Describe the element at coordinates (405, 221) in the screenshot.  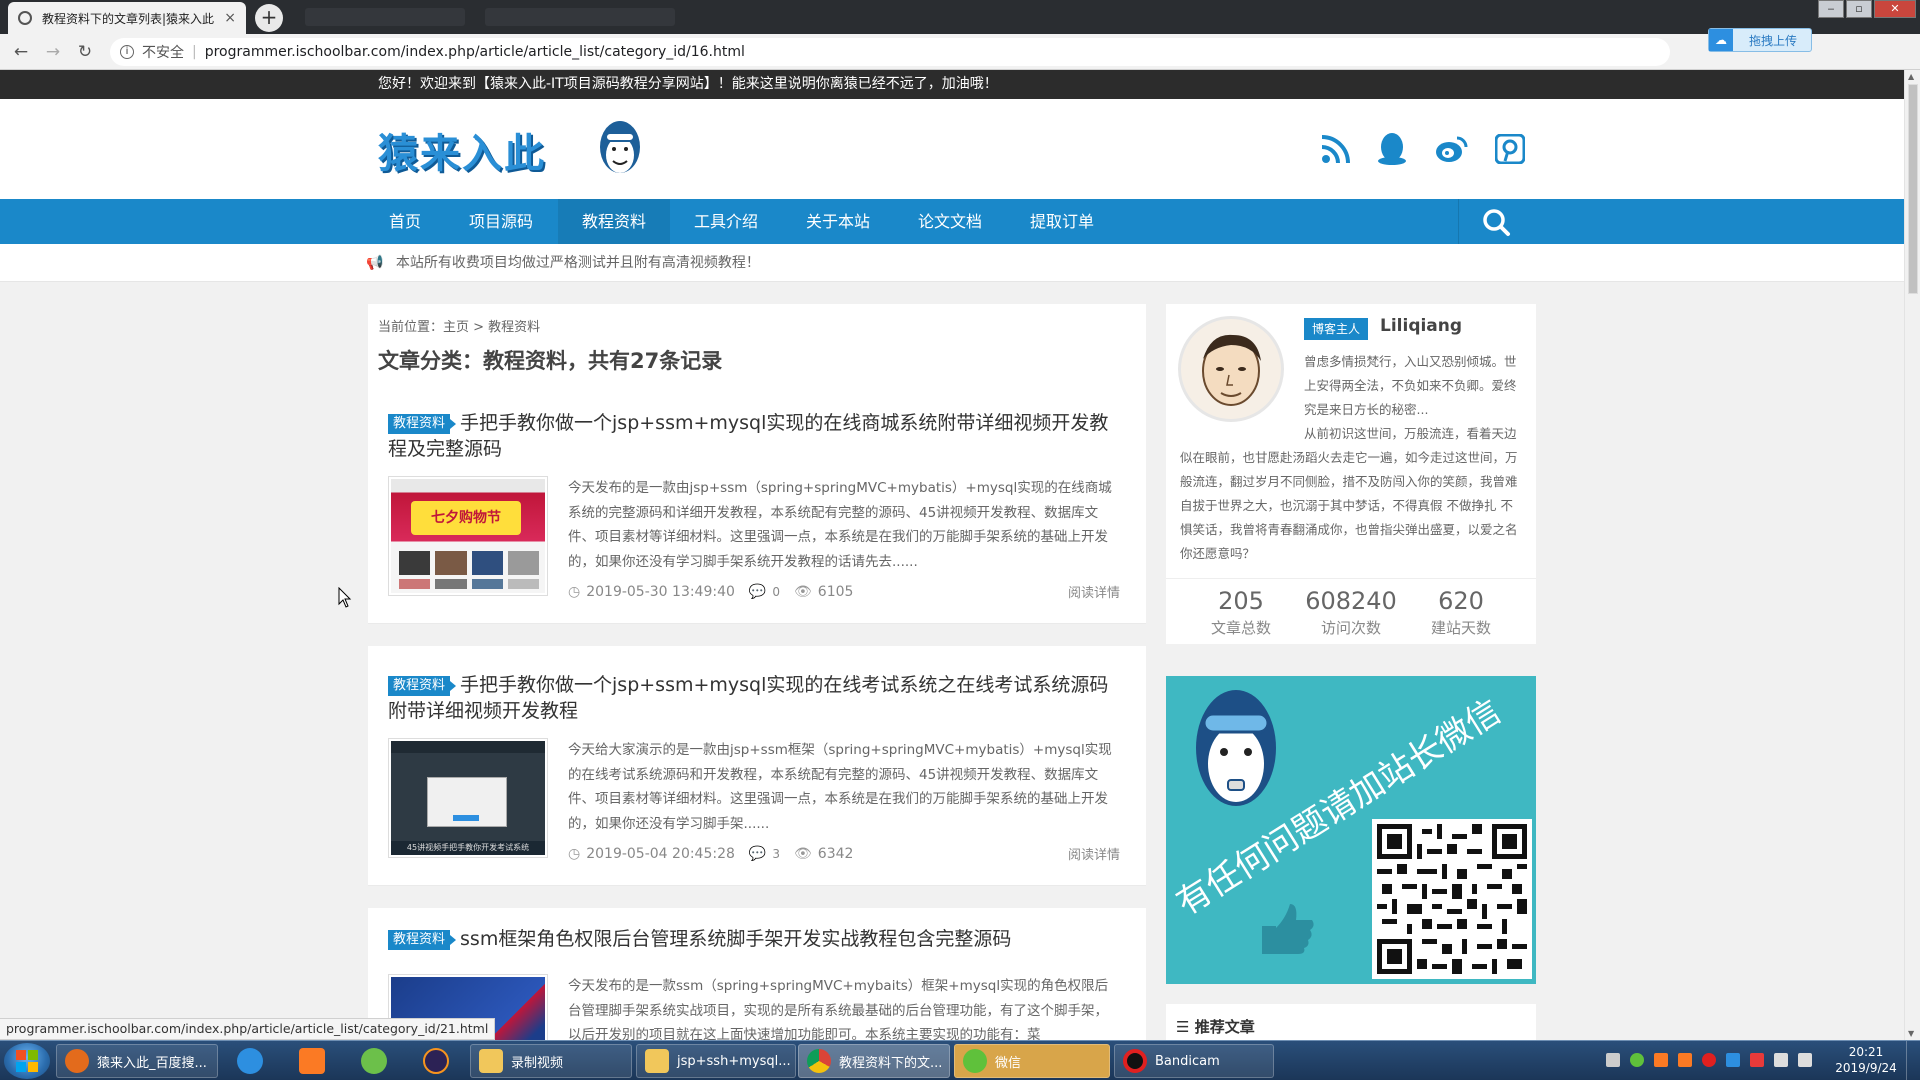
I see `nav-home: 首页` at that location.